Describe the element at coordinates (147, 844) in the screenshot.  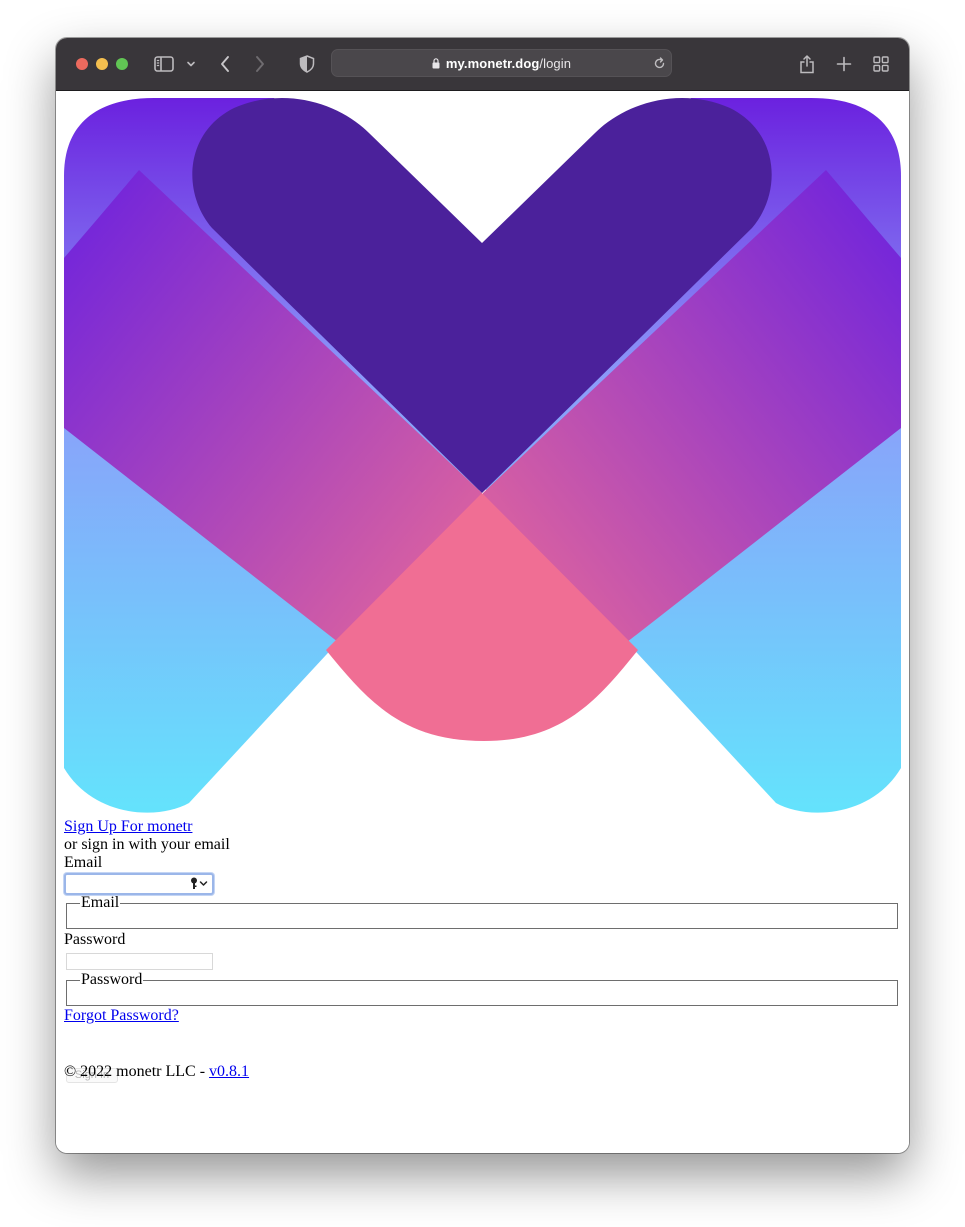
I see `sign-in-instruction: or sign in with your email` at that location.